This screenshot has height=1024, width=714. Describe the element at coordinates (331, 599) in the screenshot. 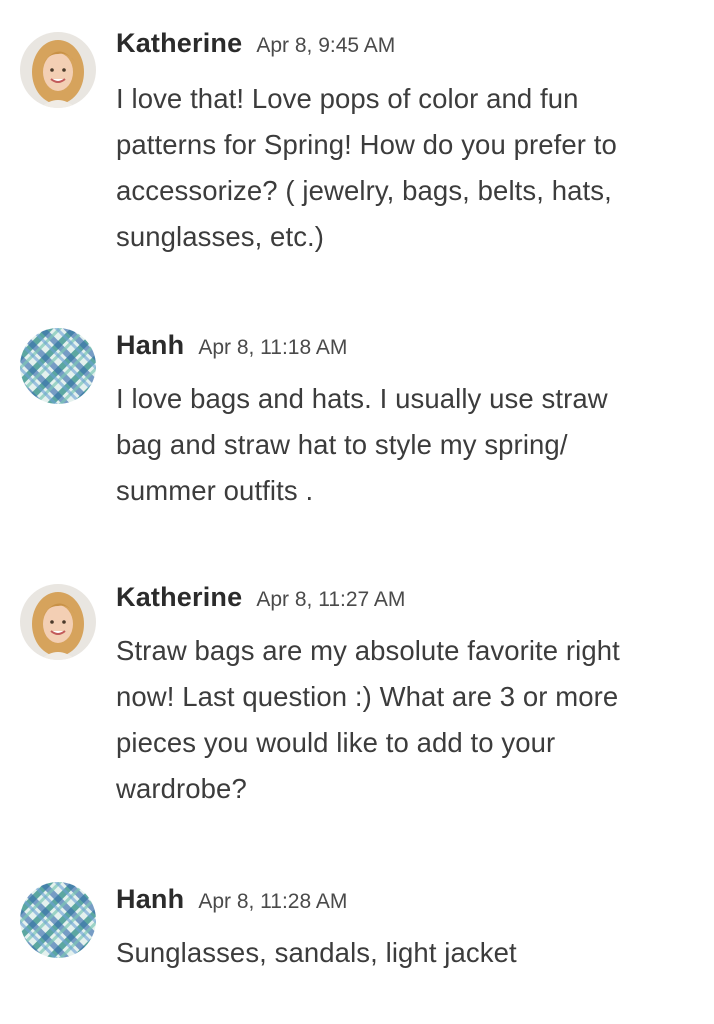

I see `message-timestamp: Apr 8, 11:27 AM` at that location.